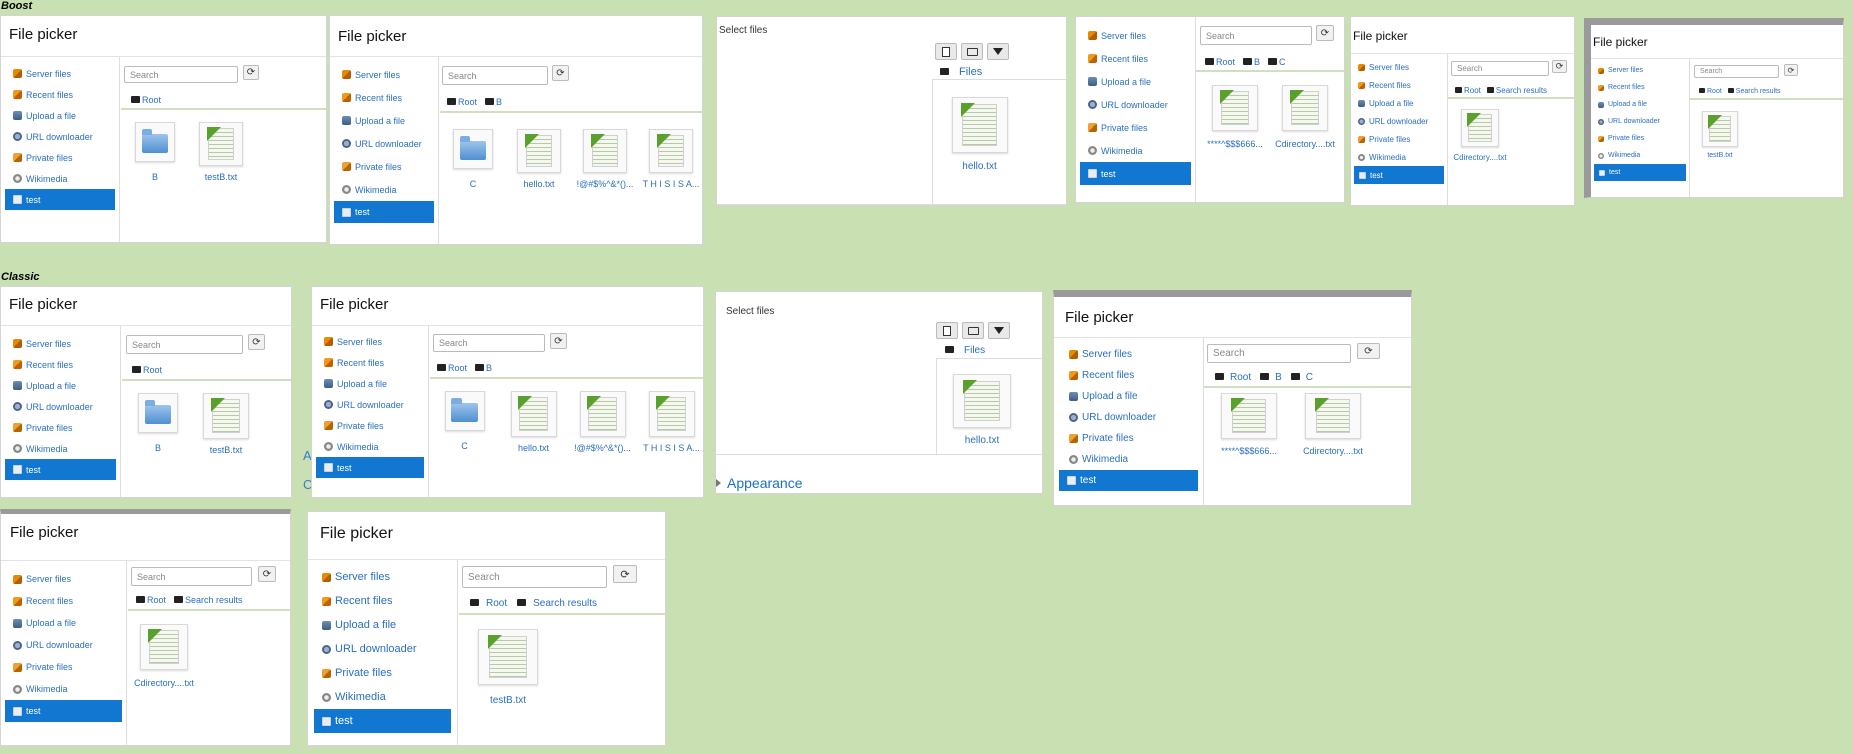 The image size is (1853, 754). I want to click on file-tile: B, so click(155, 152).